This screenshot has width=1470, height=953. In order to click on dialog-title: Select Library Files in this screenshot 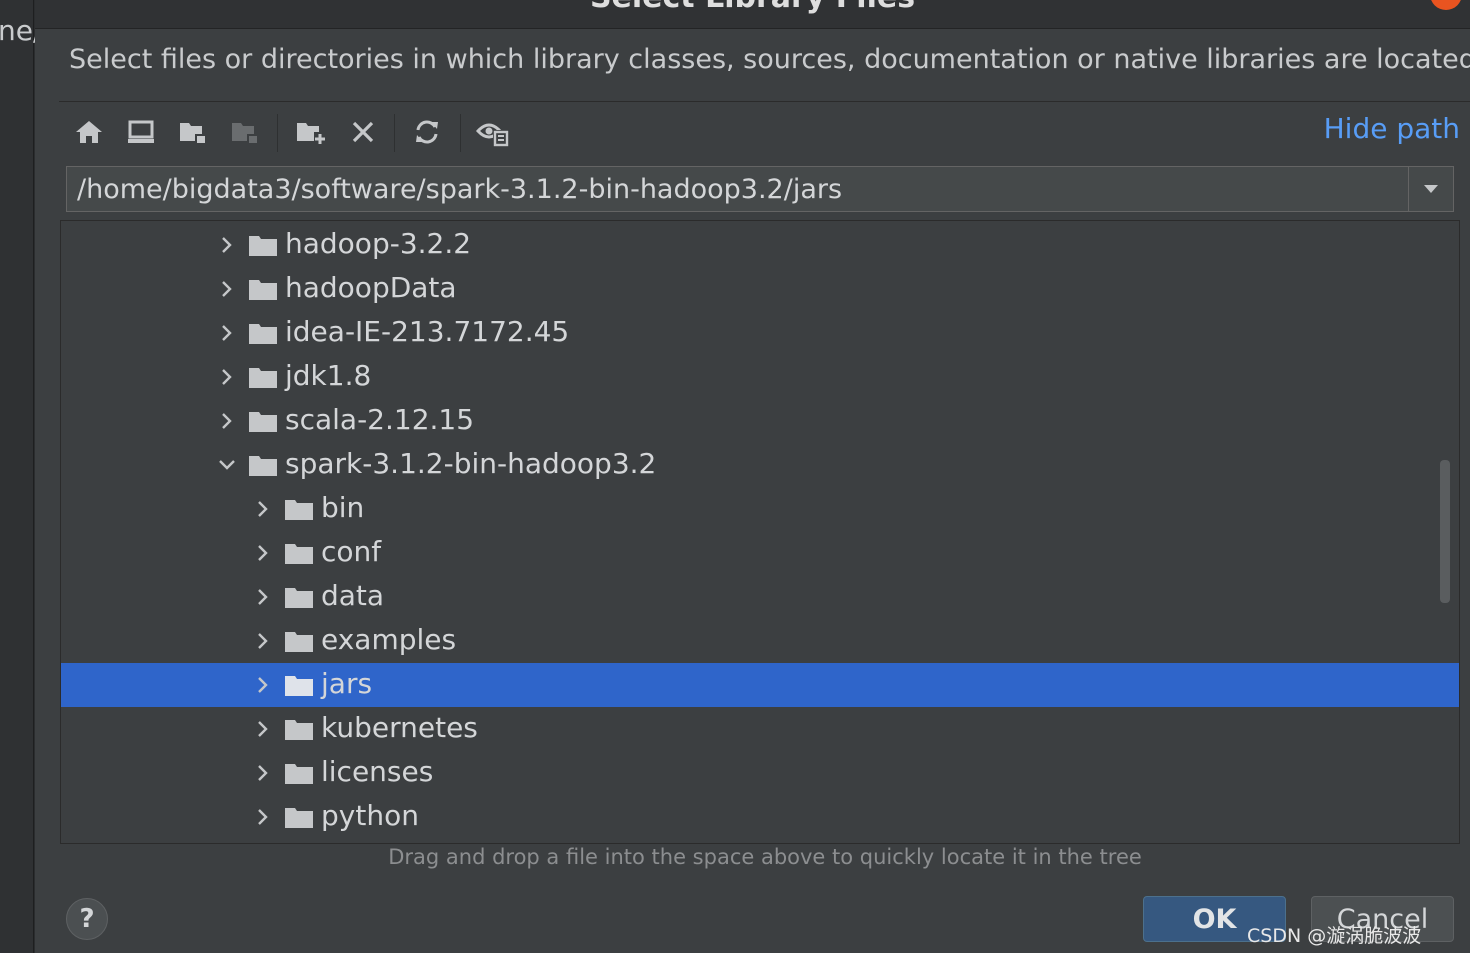, I will do `click(752, 7)`.